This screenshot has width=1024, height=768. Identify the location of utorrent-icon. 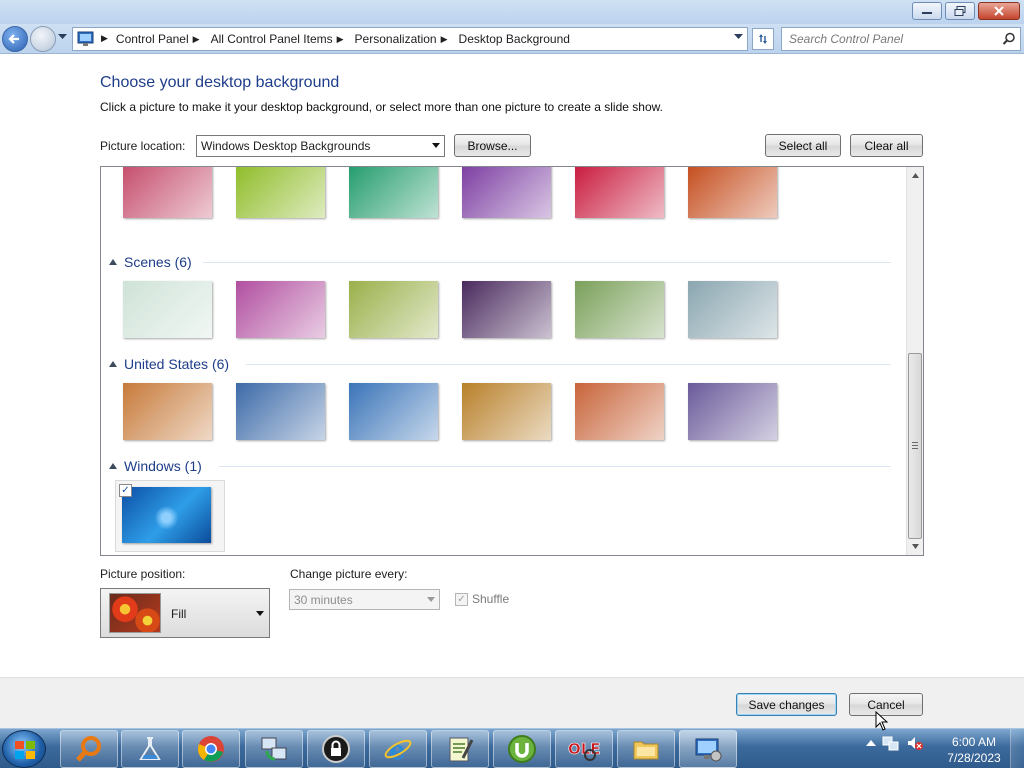
(522, 749).